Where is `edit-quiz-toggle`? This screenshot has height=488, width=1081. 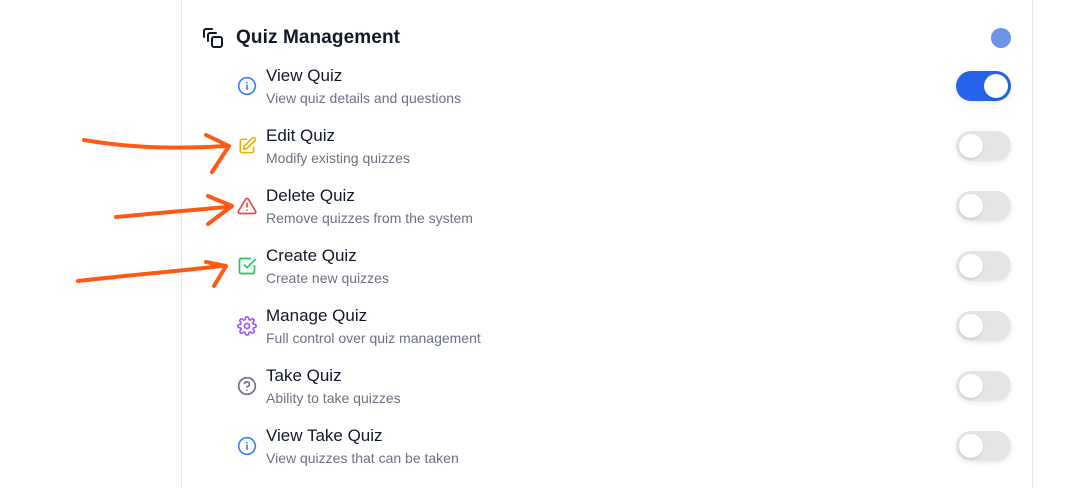
edit-quiz-toggle is located at coordinates (983, 146).